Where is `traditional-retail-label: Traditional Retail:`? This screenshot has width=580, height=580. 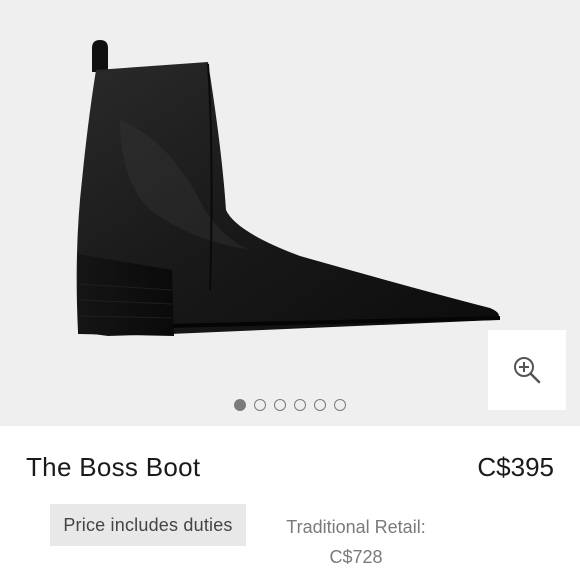 traditional-retail-label: Traditional Retail: is located at coordinates (356, 527).